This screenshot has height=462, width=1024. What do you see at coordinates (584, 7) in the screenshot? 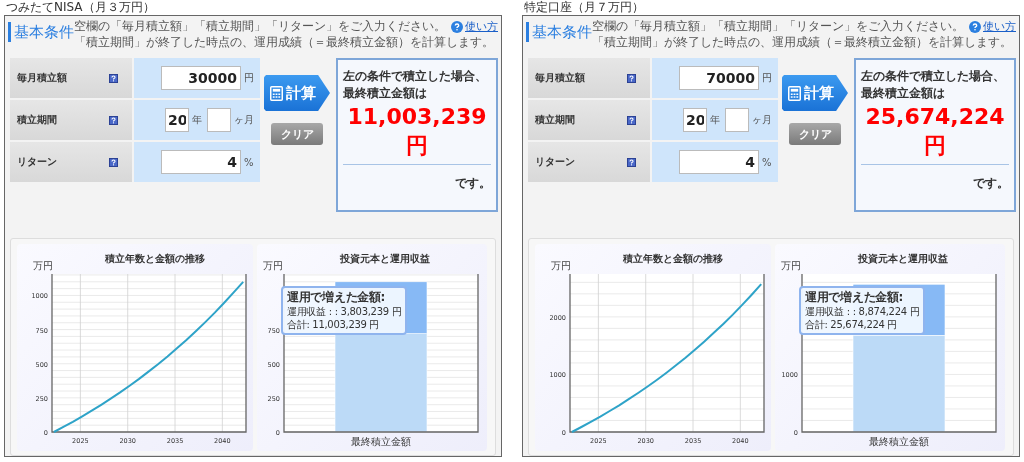
I see `panel-title: 特定口座（月７万円）` at bounding box center [584, 7].